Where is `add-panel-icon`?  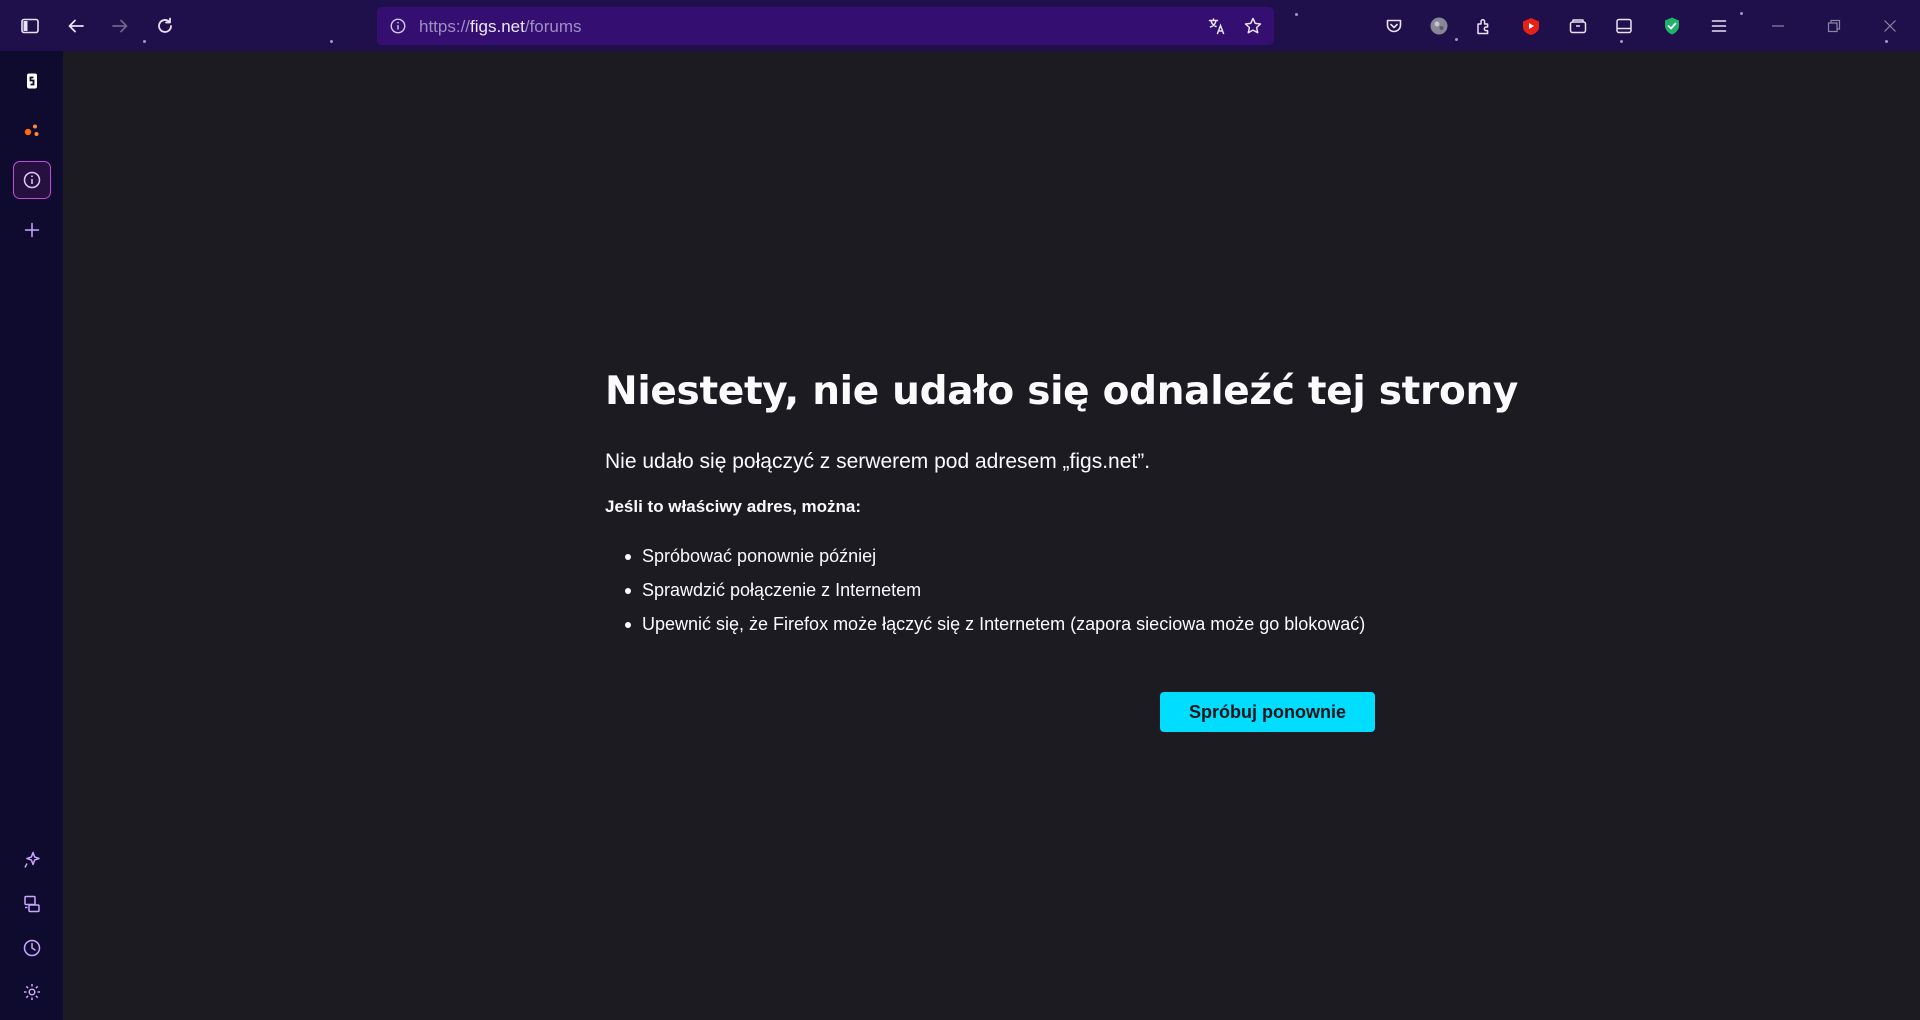 add-panel-icon is located at coordinates (32, 230).